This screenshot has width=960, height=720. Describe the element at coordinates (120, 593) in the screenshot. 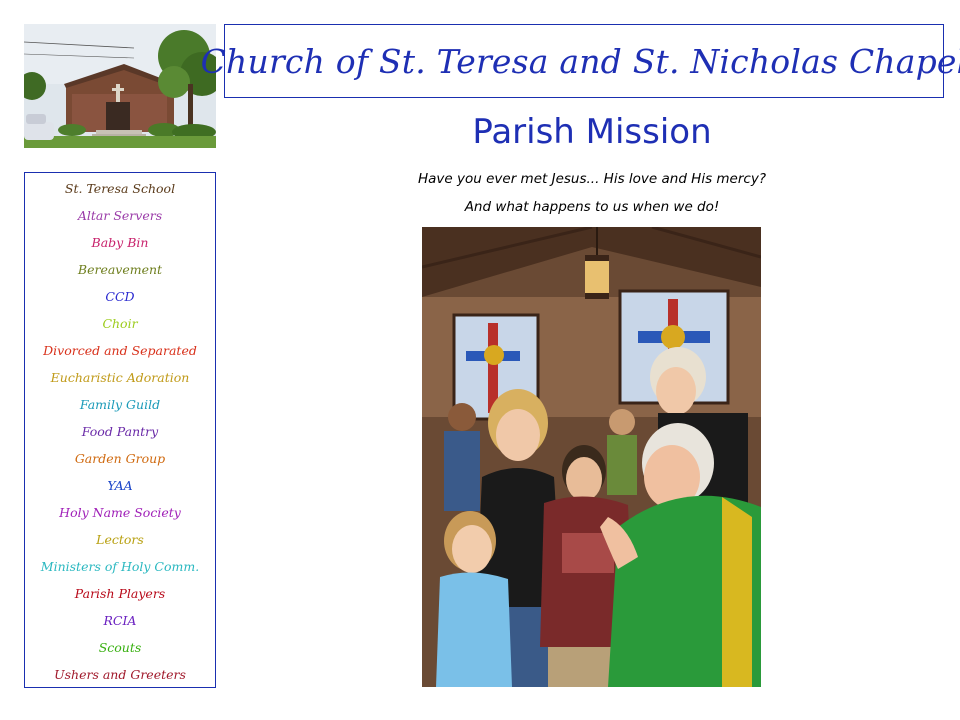

I see `sidebar-item-parish-players: Parish Players` at that location.